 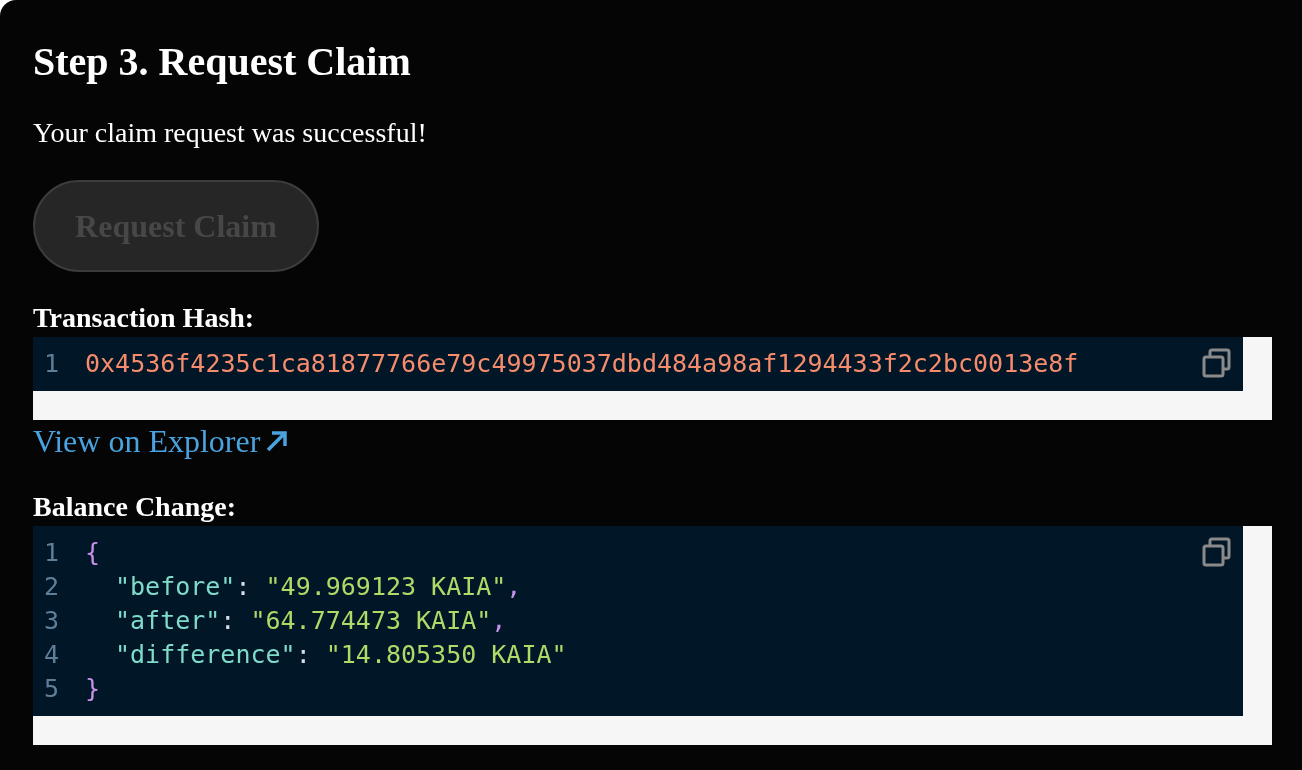 I want to click on step-title: Step 3. Request Claim, so click(x=222, y=62).